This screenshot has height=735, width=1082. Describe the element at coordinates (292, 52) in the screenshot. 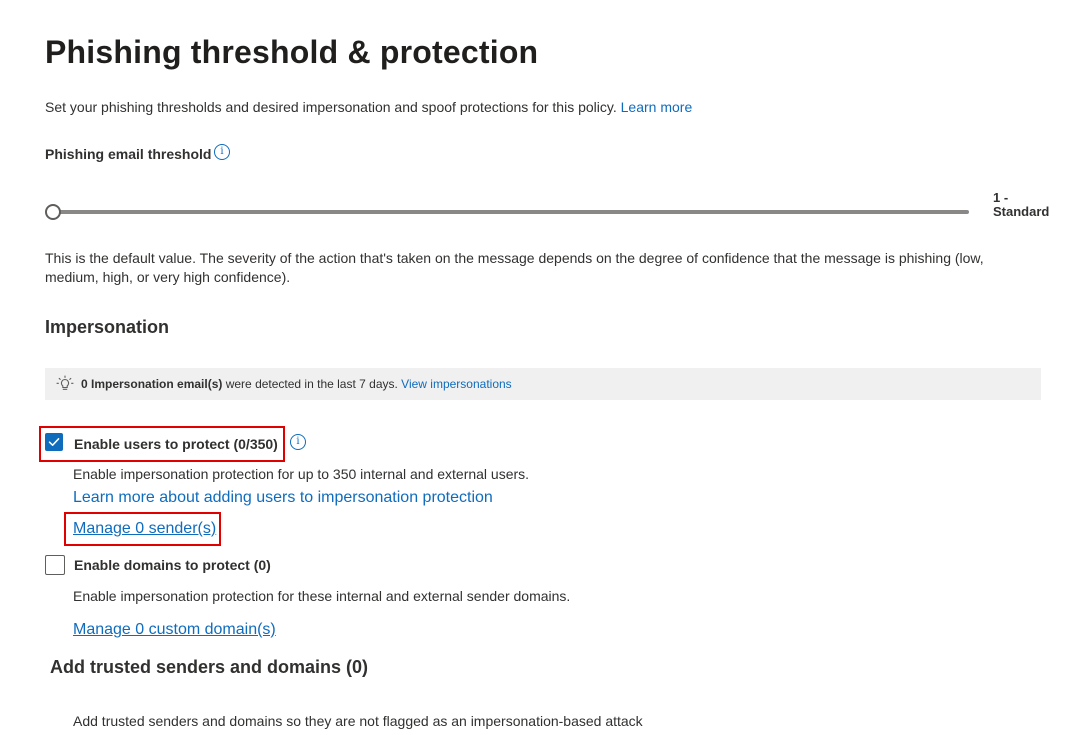

I see `page-title: Phishing threshold & protection` at that location.